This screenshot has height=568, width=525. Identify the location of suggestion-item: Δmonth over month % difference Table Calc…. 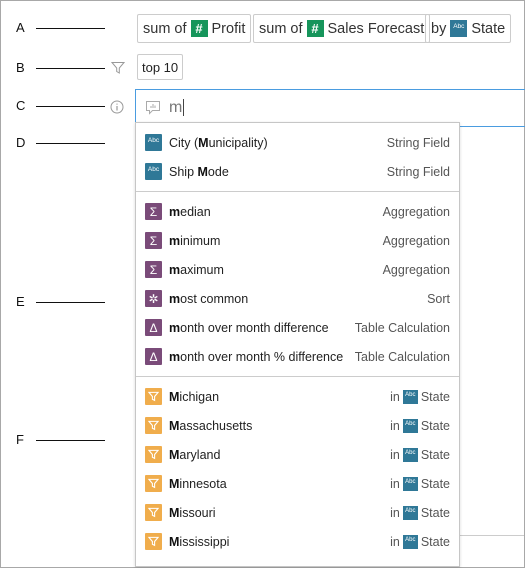
(297, 356).